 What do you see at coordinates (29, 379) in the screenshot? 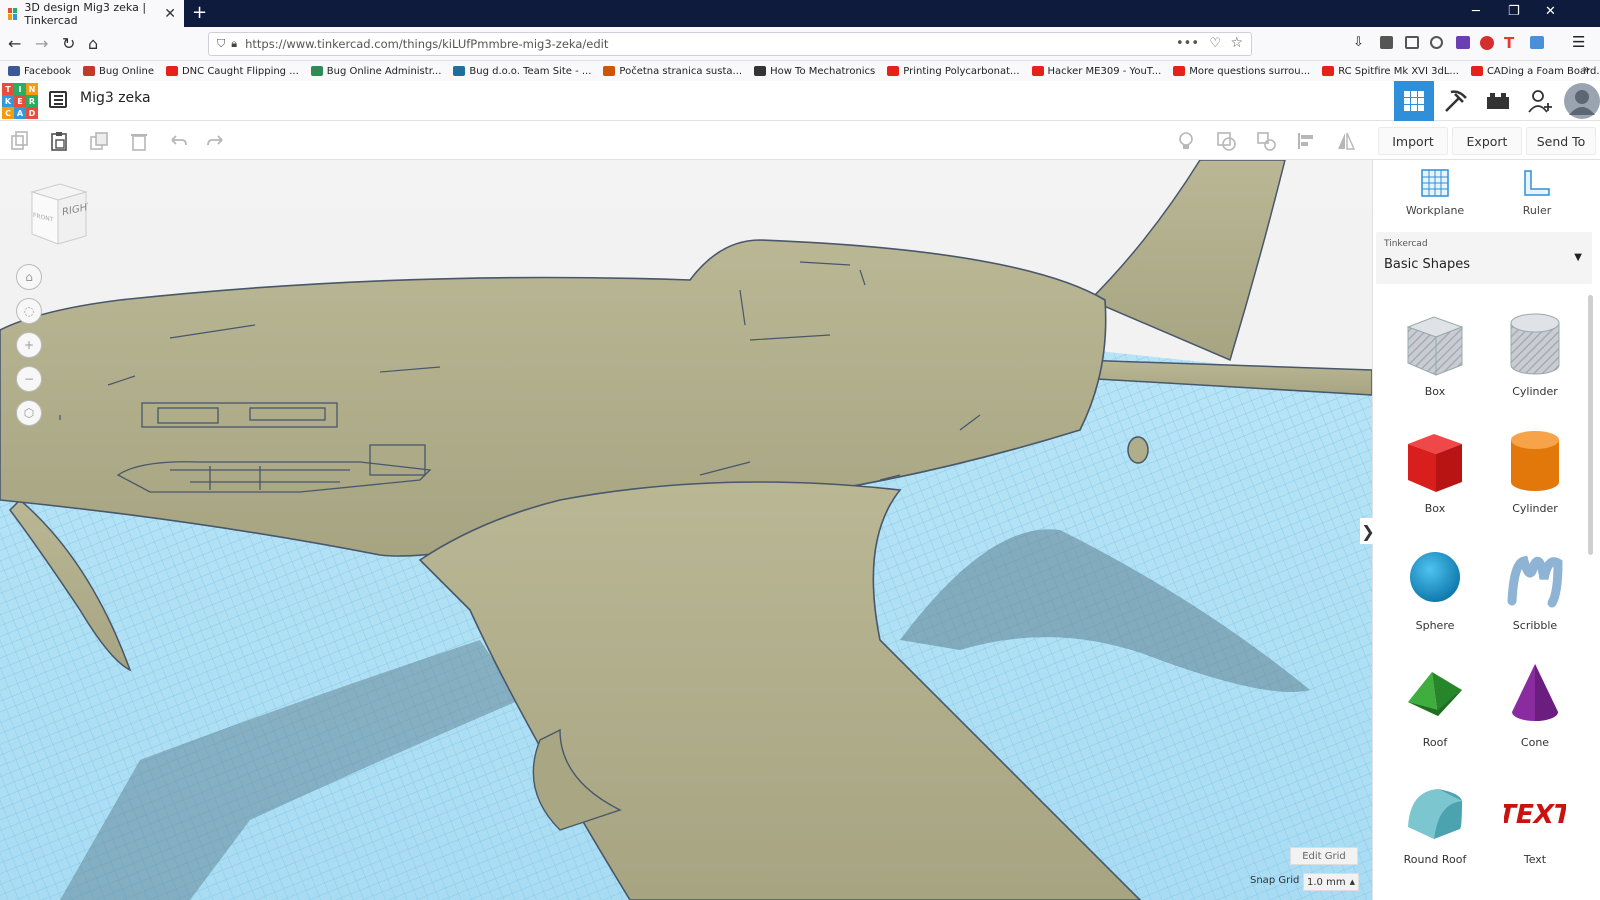
I see `zoom-out-icon: −` at bounding box center [29, 379].